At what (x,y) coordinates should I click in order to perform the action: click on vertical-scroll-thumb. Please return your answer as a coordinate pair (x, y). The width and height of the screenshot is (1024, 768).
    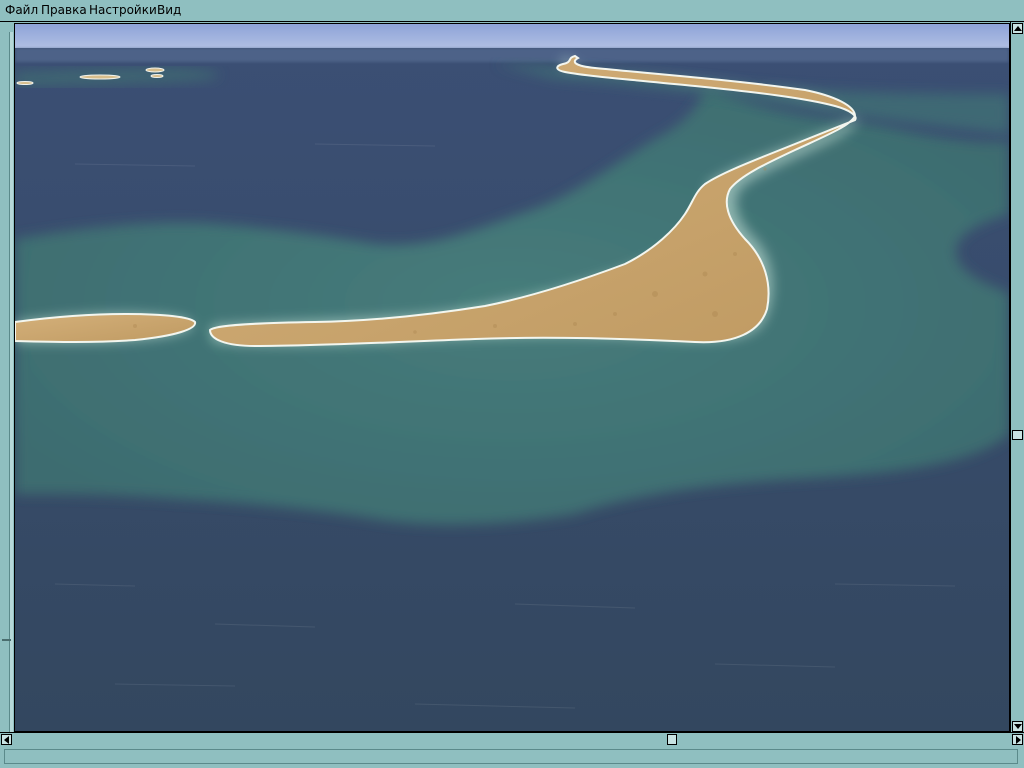
    Looking at the image, I should click on (1017, 435).